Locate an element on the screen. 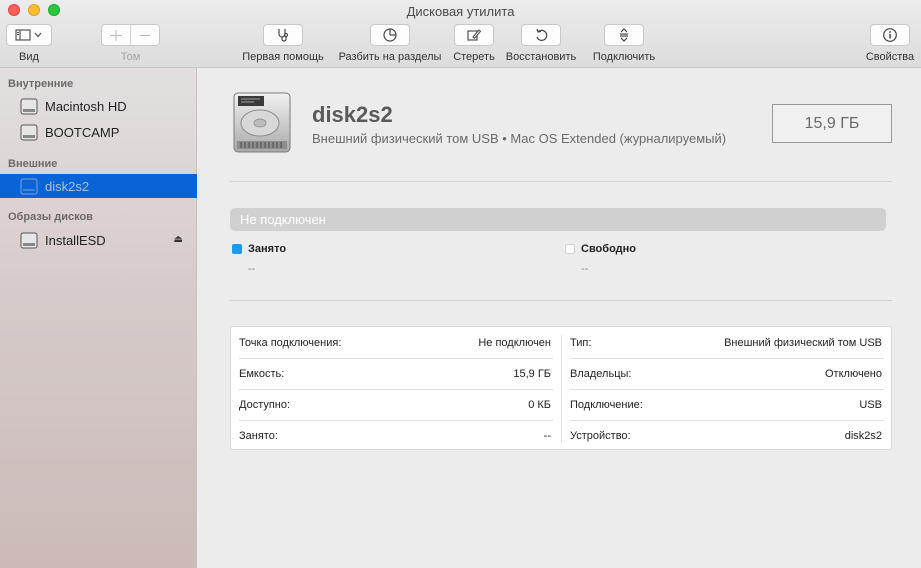 This screenshot has width=921, height=568. sidebar-item-label: InstallESD is located at coordinates (75, 240).